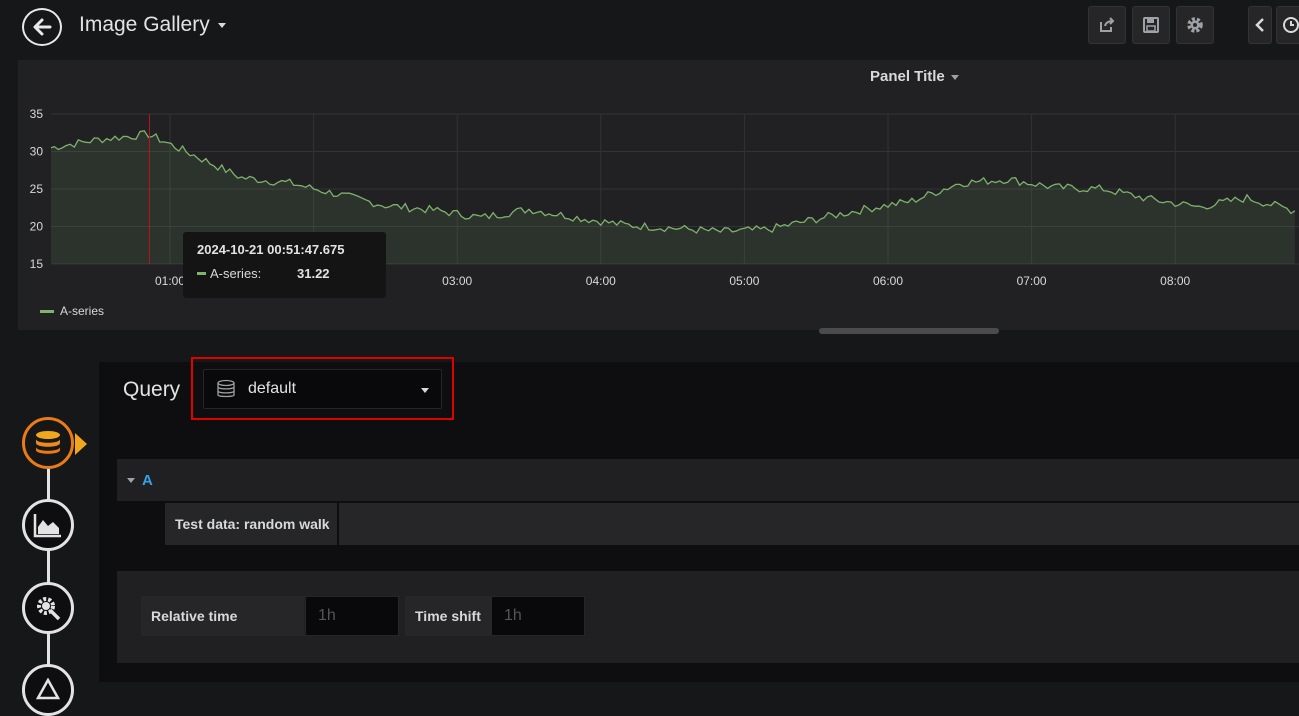 The width and height of the screenshot is (1299, 716). I want to click on settings-cog-icon, so click(49, 609).